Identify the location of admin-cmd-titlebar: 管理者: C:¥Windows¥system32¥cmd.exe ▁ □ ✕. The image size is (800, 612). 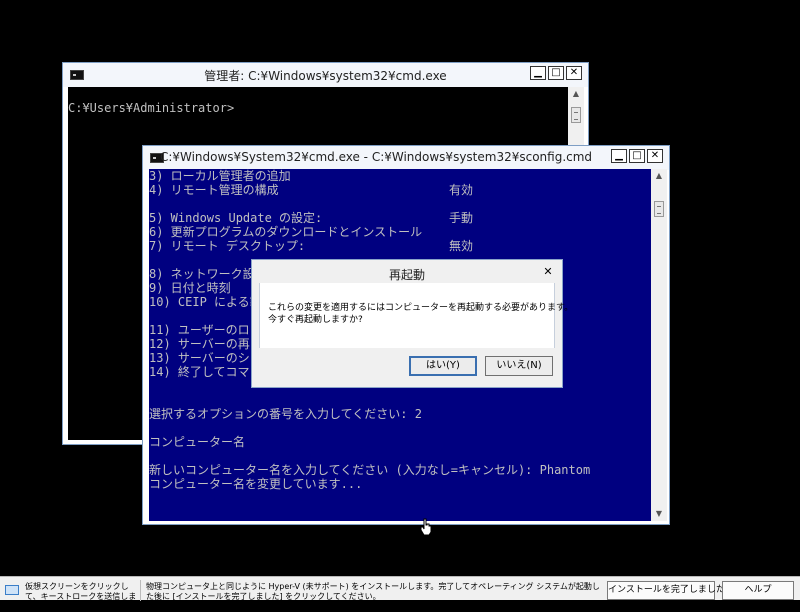
(325, 75).